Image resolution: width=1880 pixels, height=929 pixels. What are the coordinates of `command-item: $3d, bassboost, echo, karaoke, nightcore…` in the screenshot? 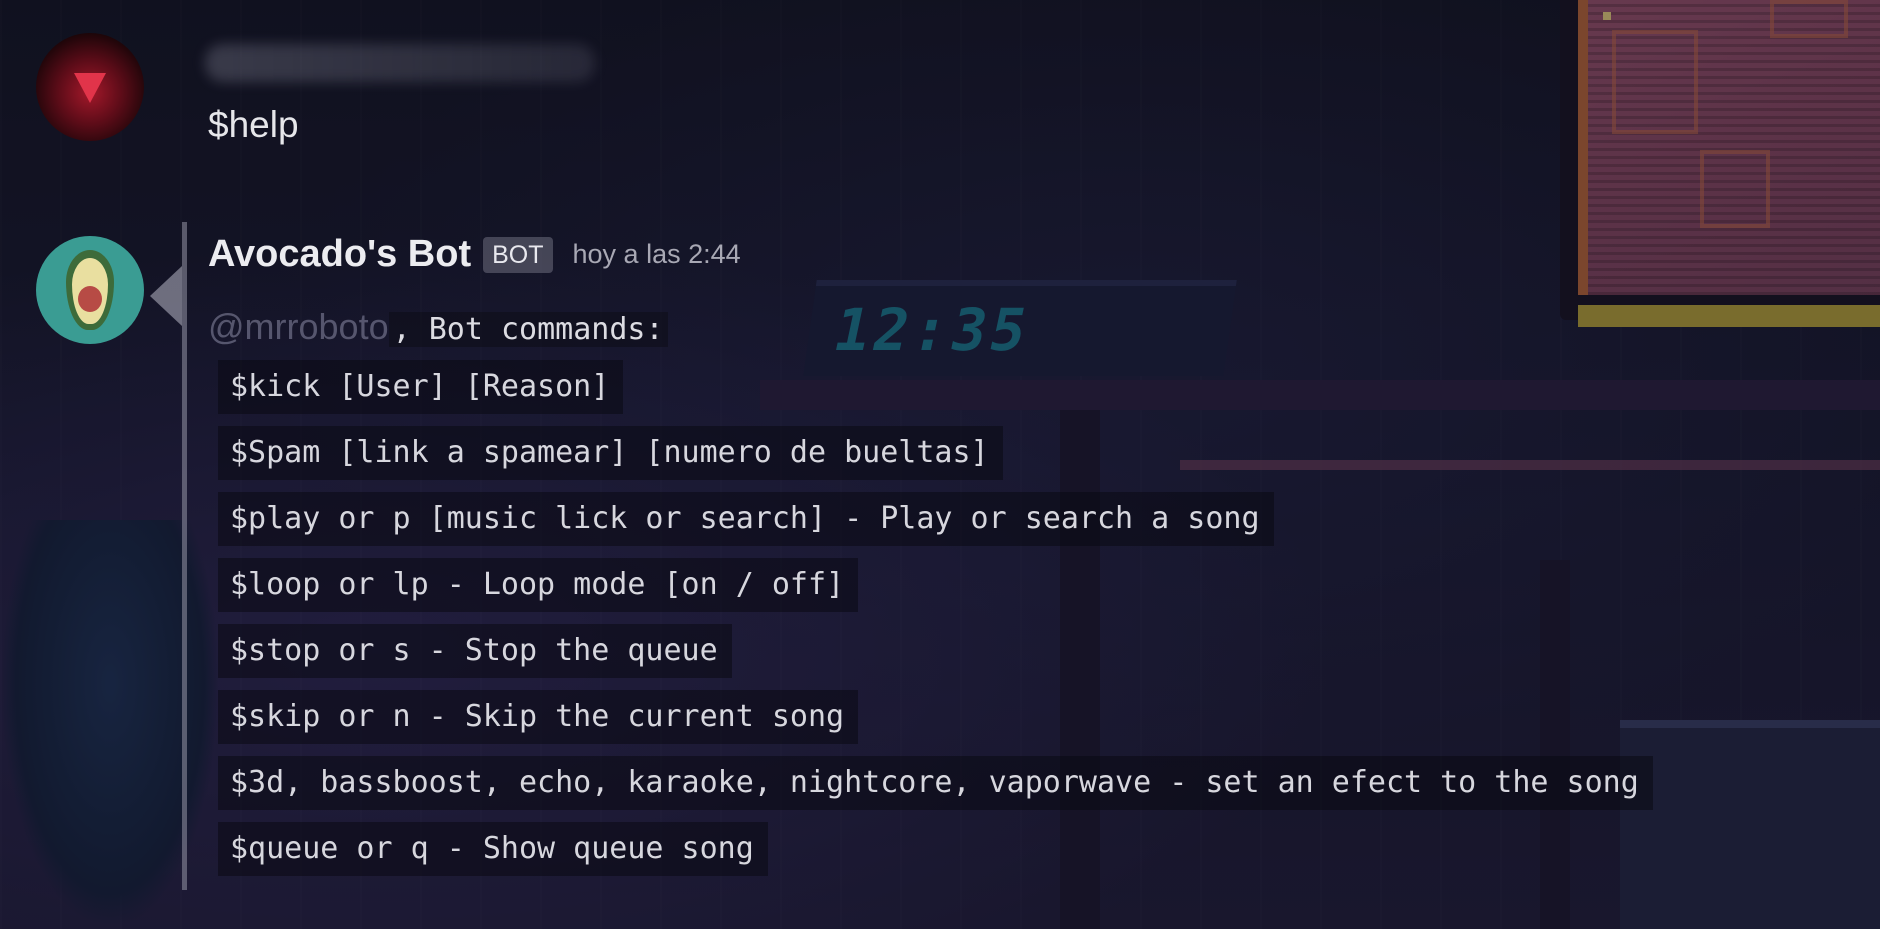 It's located at (935, 789).